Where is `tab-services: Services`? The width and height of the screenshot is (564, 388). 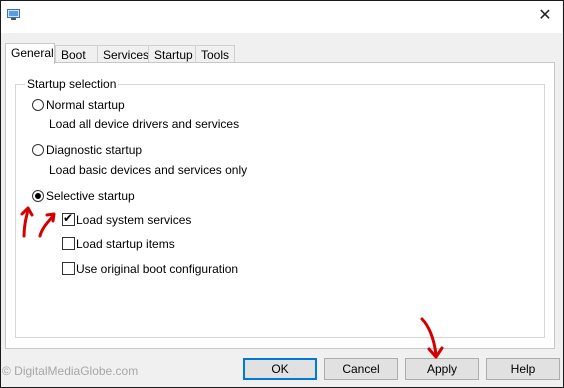
tab-services: Services is located at coordinates (123, 54).